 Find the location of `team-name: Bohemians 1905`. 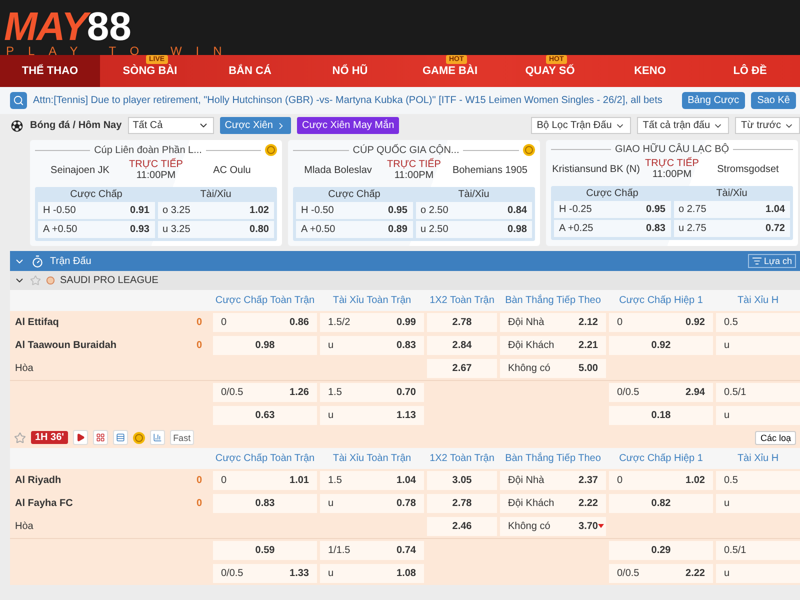

team-name: Bohemians 1905 is located at coordinates (489, 170).